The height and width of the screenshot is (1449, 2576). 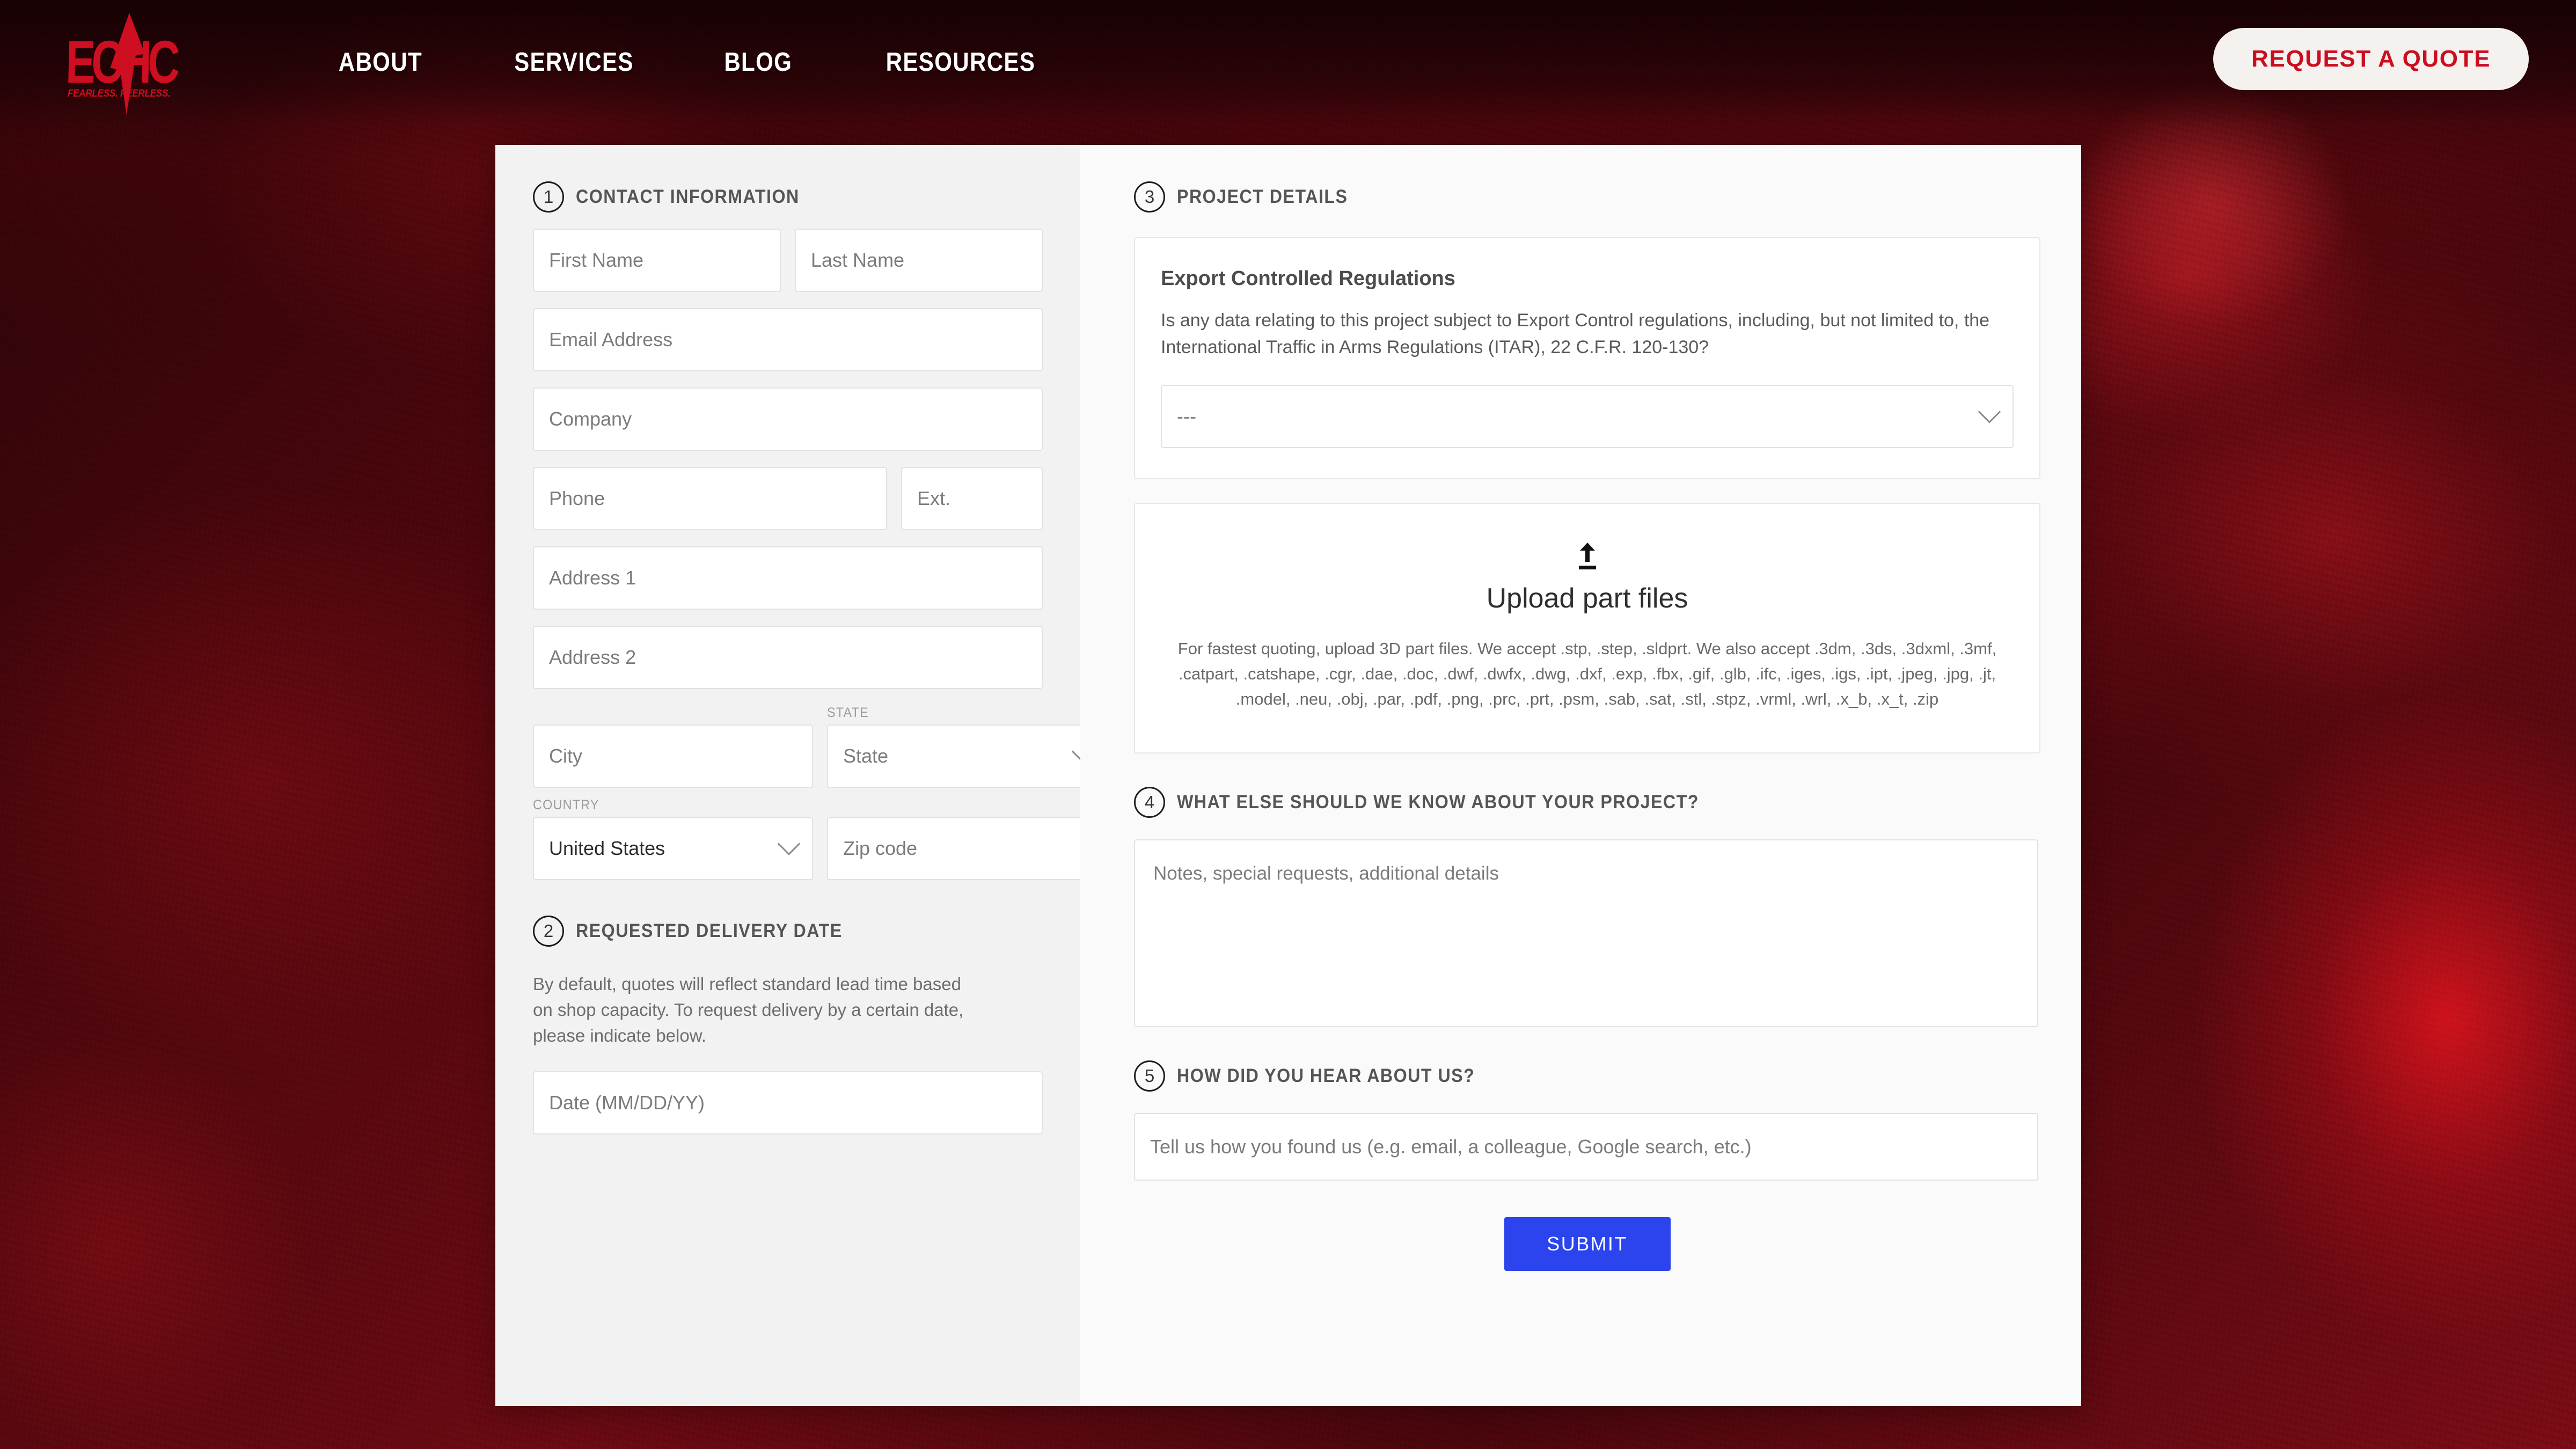 What do you see at coordinates (1587, 416) in the screenshot?
I see `export-control-select: ---` at bounding box center [1587, 416].